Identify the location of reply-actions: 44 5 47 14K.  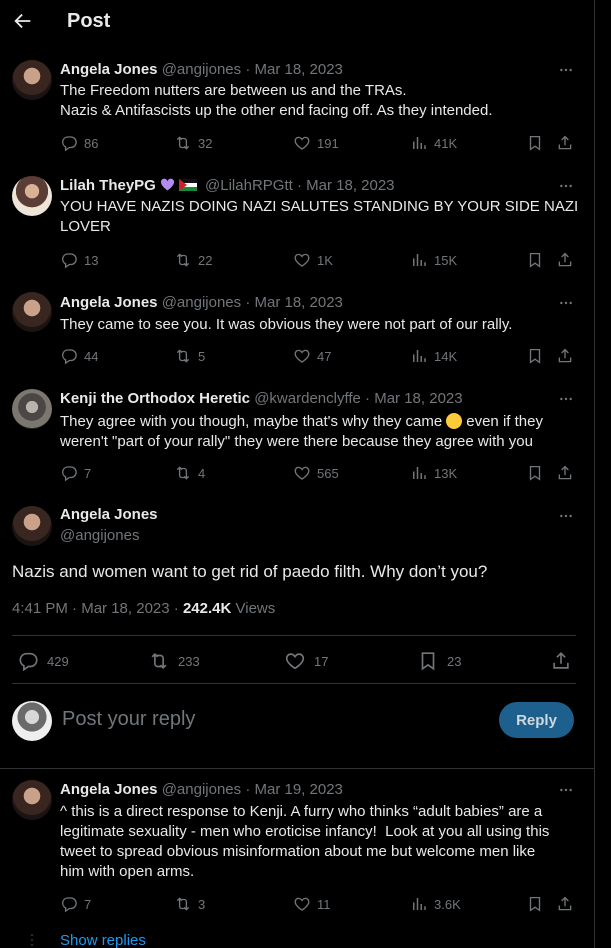
(320, 357).